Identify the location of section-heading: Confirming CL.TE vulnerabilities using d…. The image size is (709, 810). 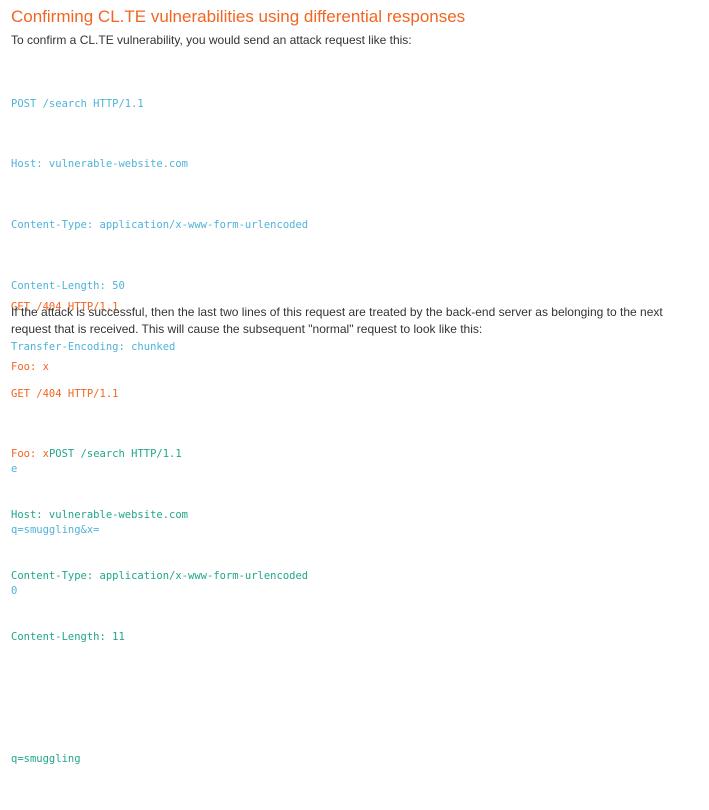
(238, 16).